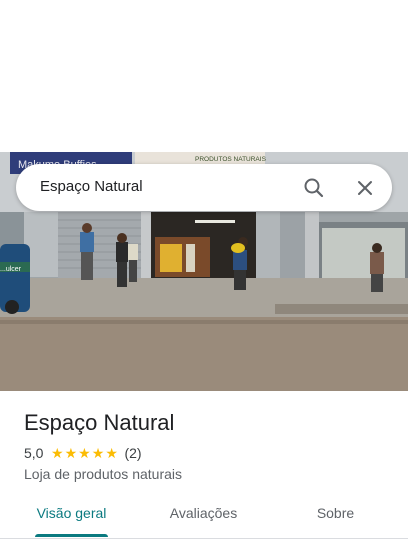  I want to click on place-title: Espaço Natural, so click(99, 422).